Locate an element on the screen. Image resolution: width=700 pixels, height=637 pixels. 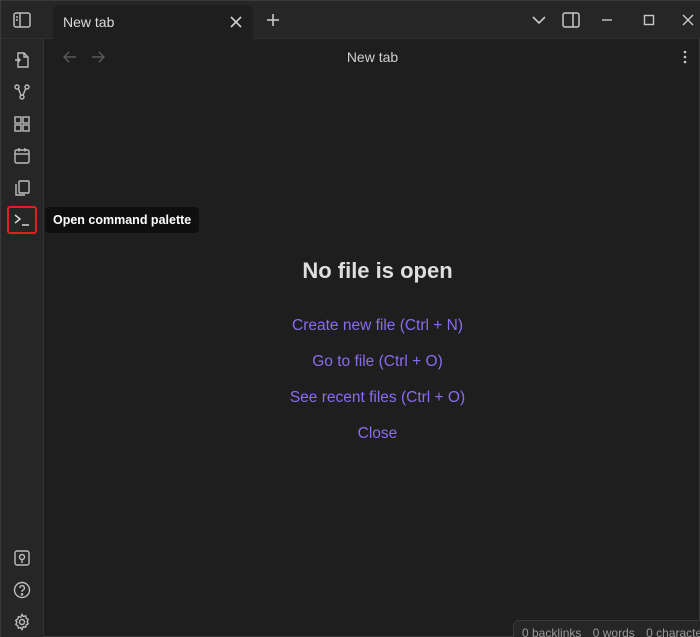
command-palette-tooltip: Open command palette is located at coordinates (122, 220).